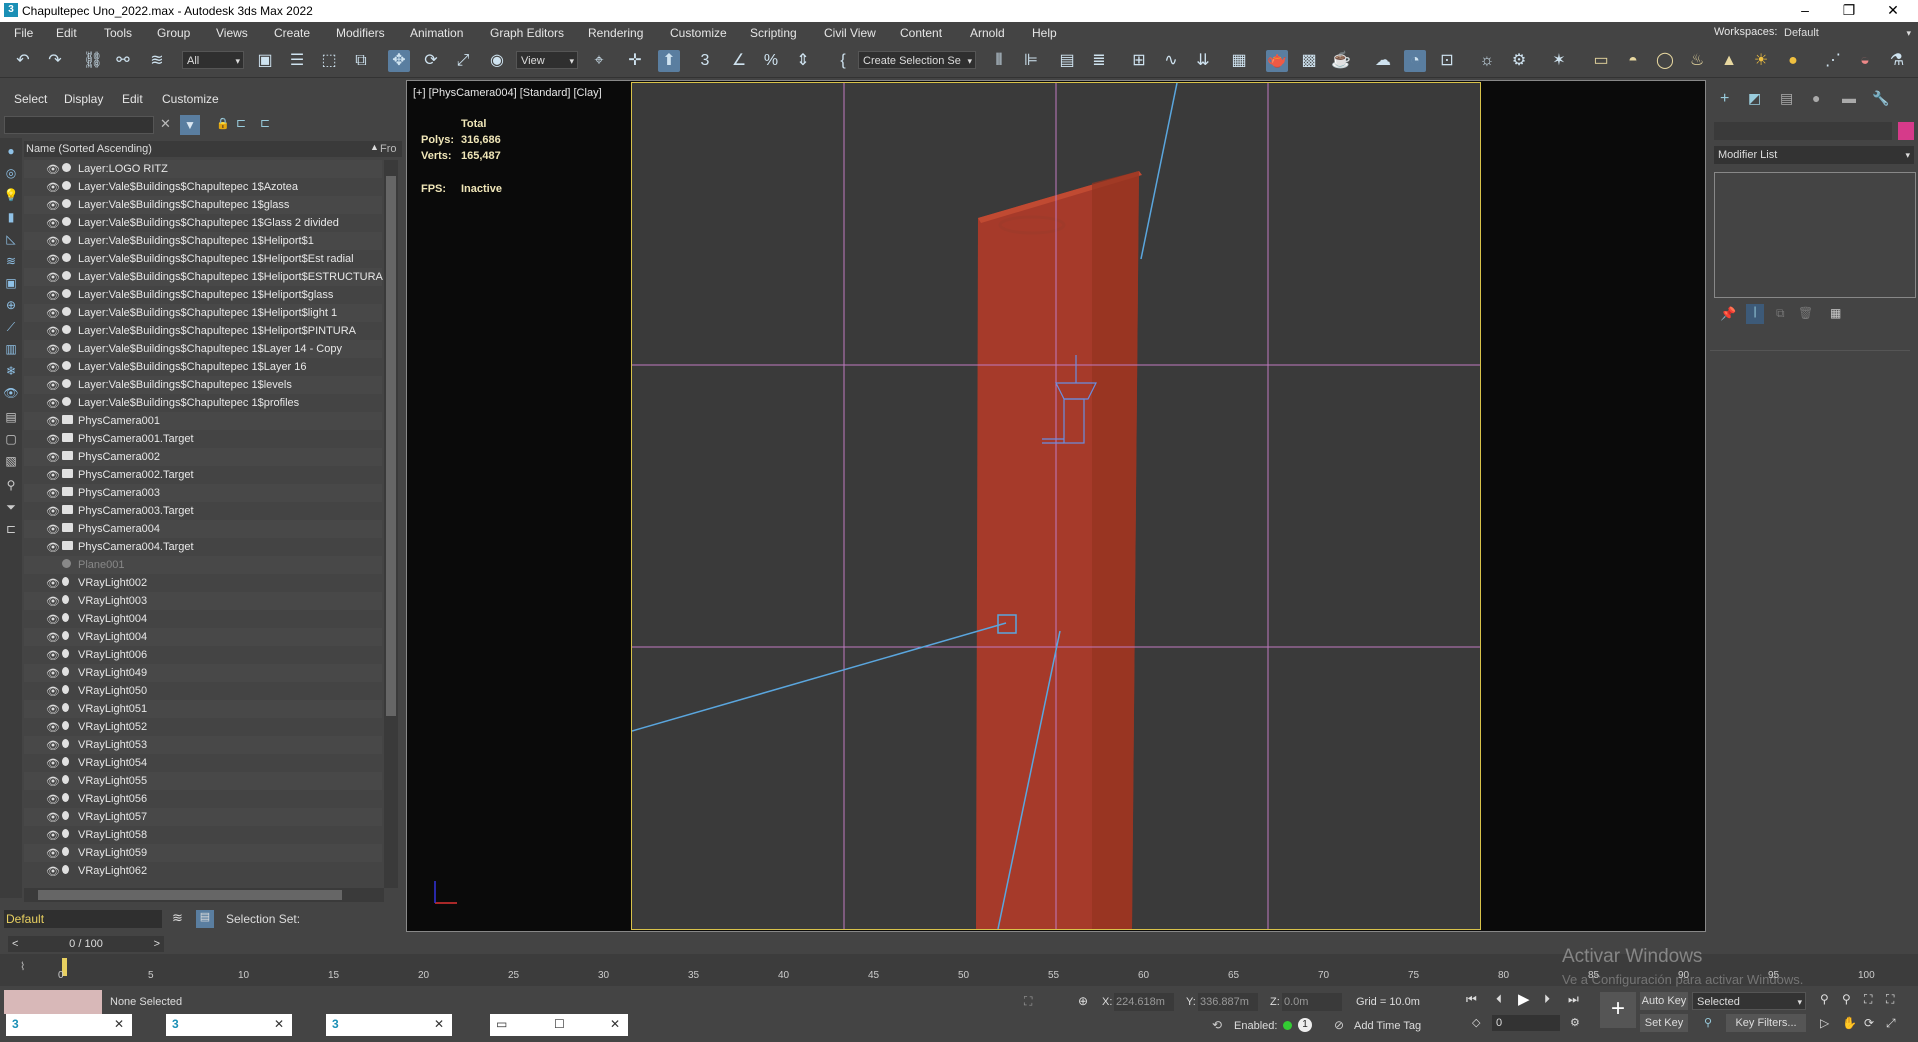 The width and height of the screenshot is (1918, 1042). Describe the element at coordinates (203, 871) in the screenshot. I see `list-item: 👁 VRayLight062` at that location.